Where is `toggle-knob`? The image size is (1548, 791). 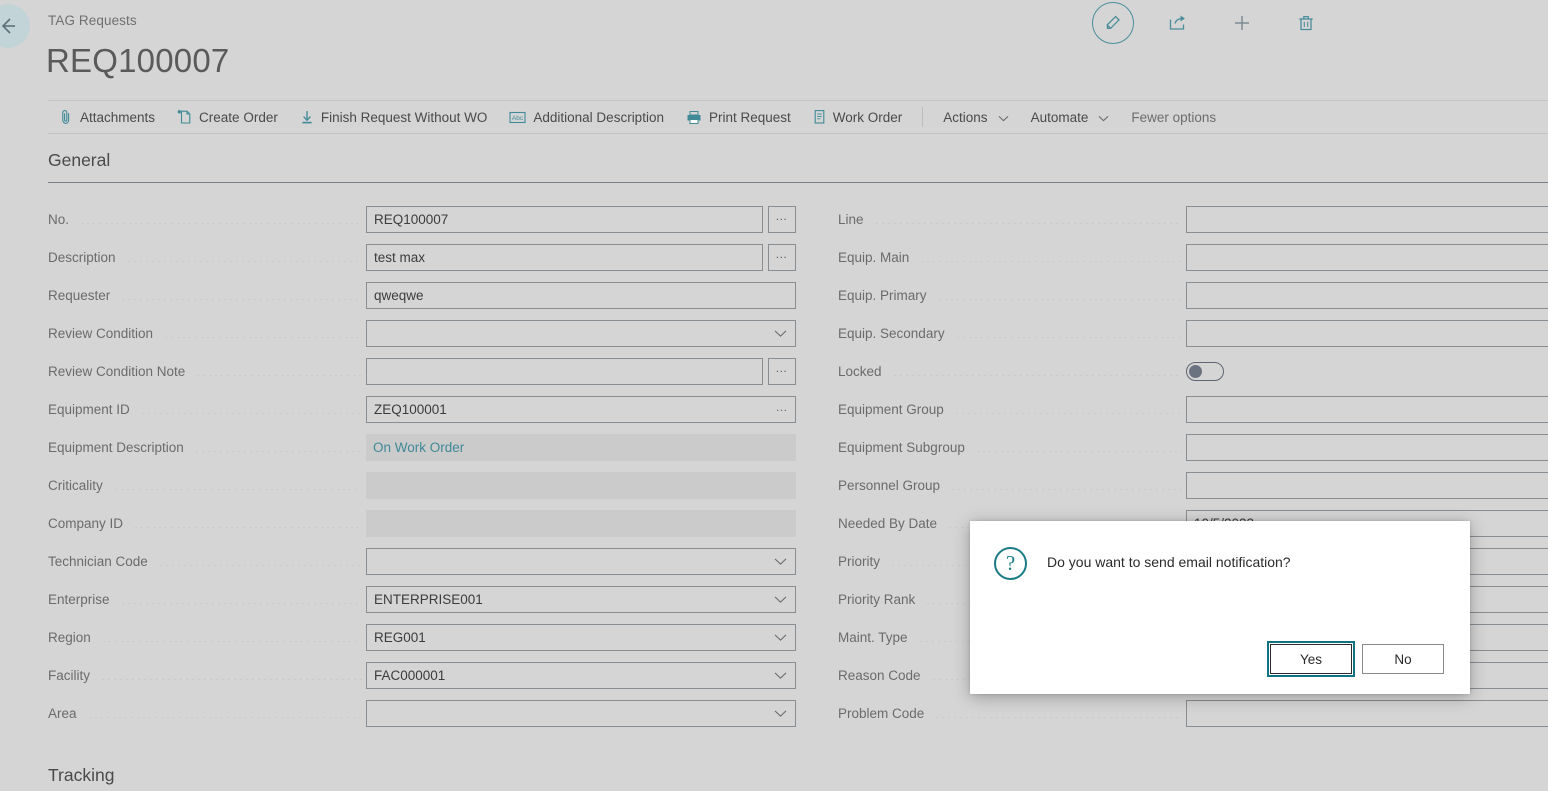
toggle-knob is located at coordinates (1195, 371).